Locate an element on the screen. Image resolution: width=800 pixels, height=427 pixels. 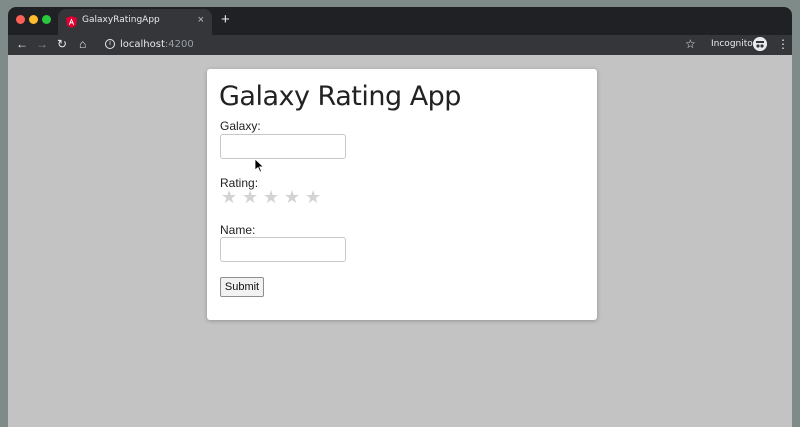
submit-button: Submit is located at coordinates (242, 287).